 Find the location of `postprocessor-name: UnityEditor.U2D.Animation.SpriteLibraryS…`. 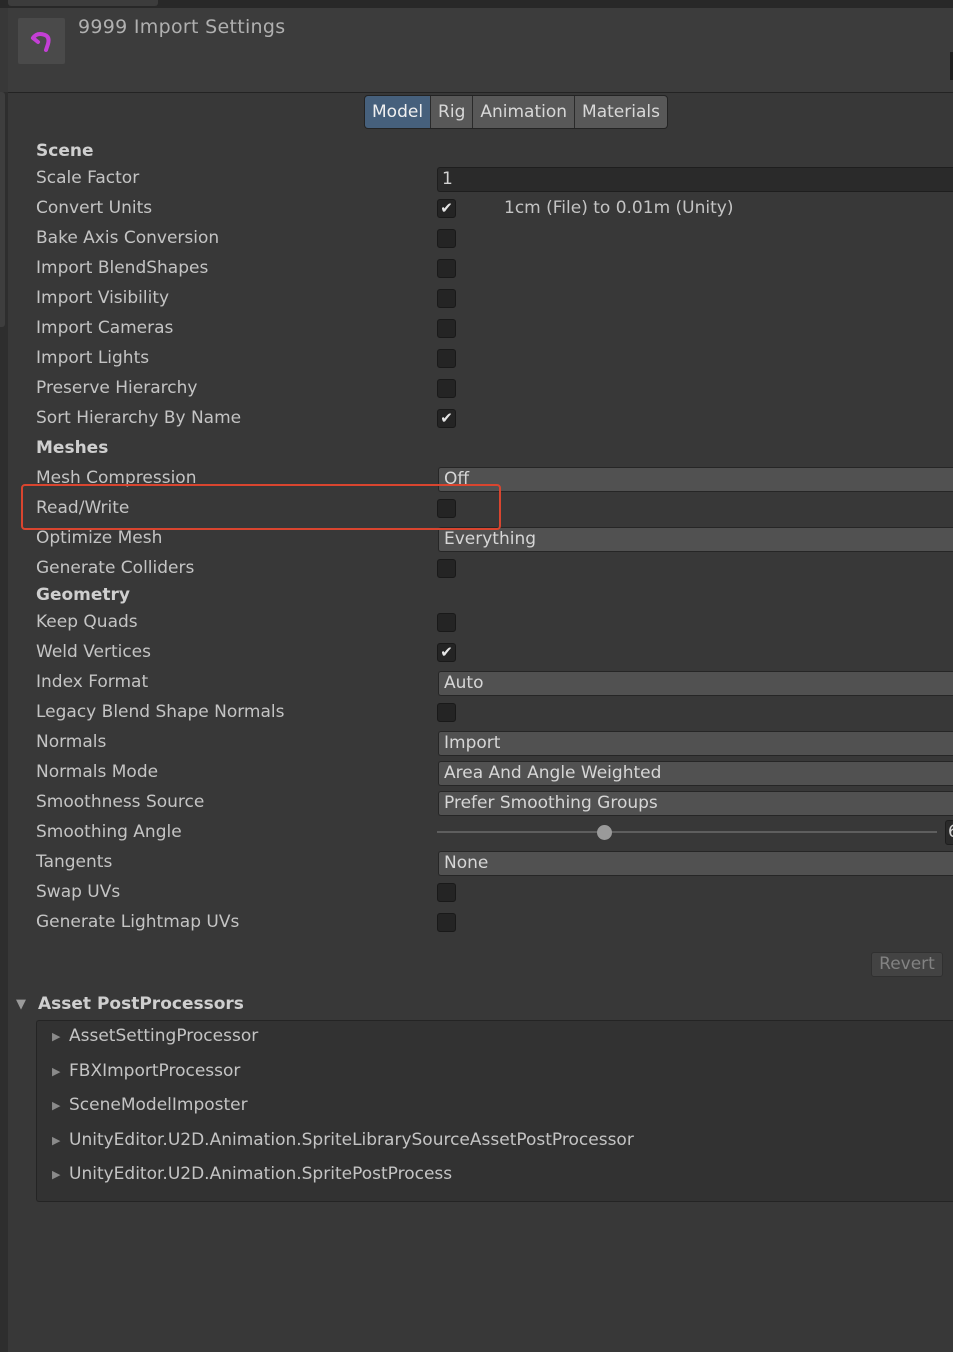

postprocessor-name: UnityEditor.U2D.Animation.SpriteLibraryS… is located at coordinates (351, 1140).